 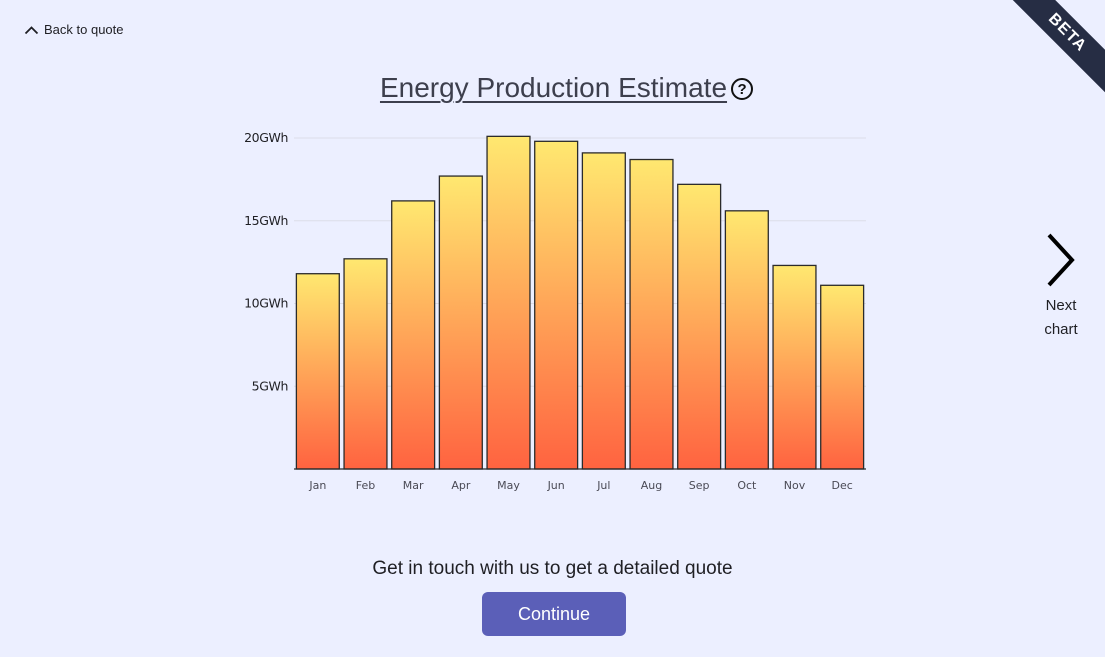 What do you see at coordinates (84, 29) in the screenshot?
I see `back-to-quote-label: Back to quote` at bounding box center [84, 29].